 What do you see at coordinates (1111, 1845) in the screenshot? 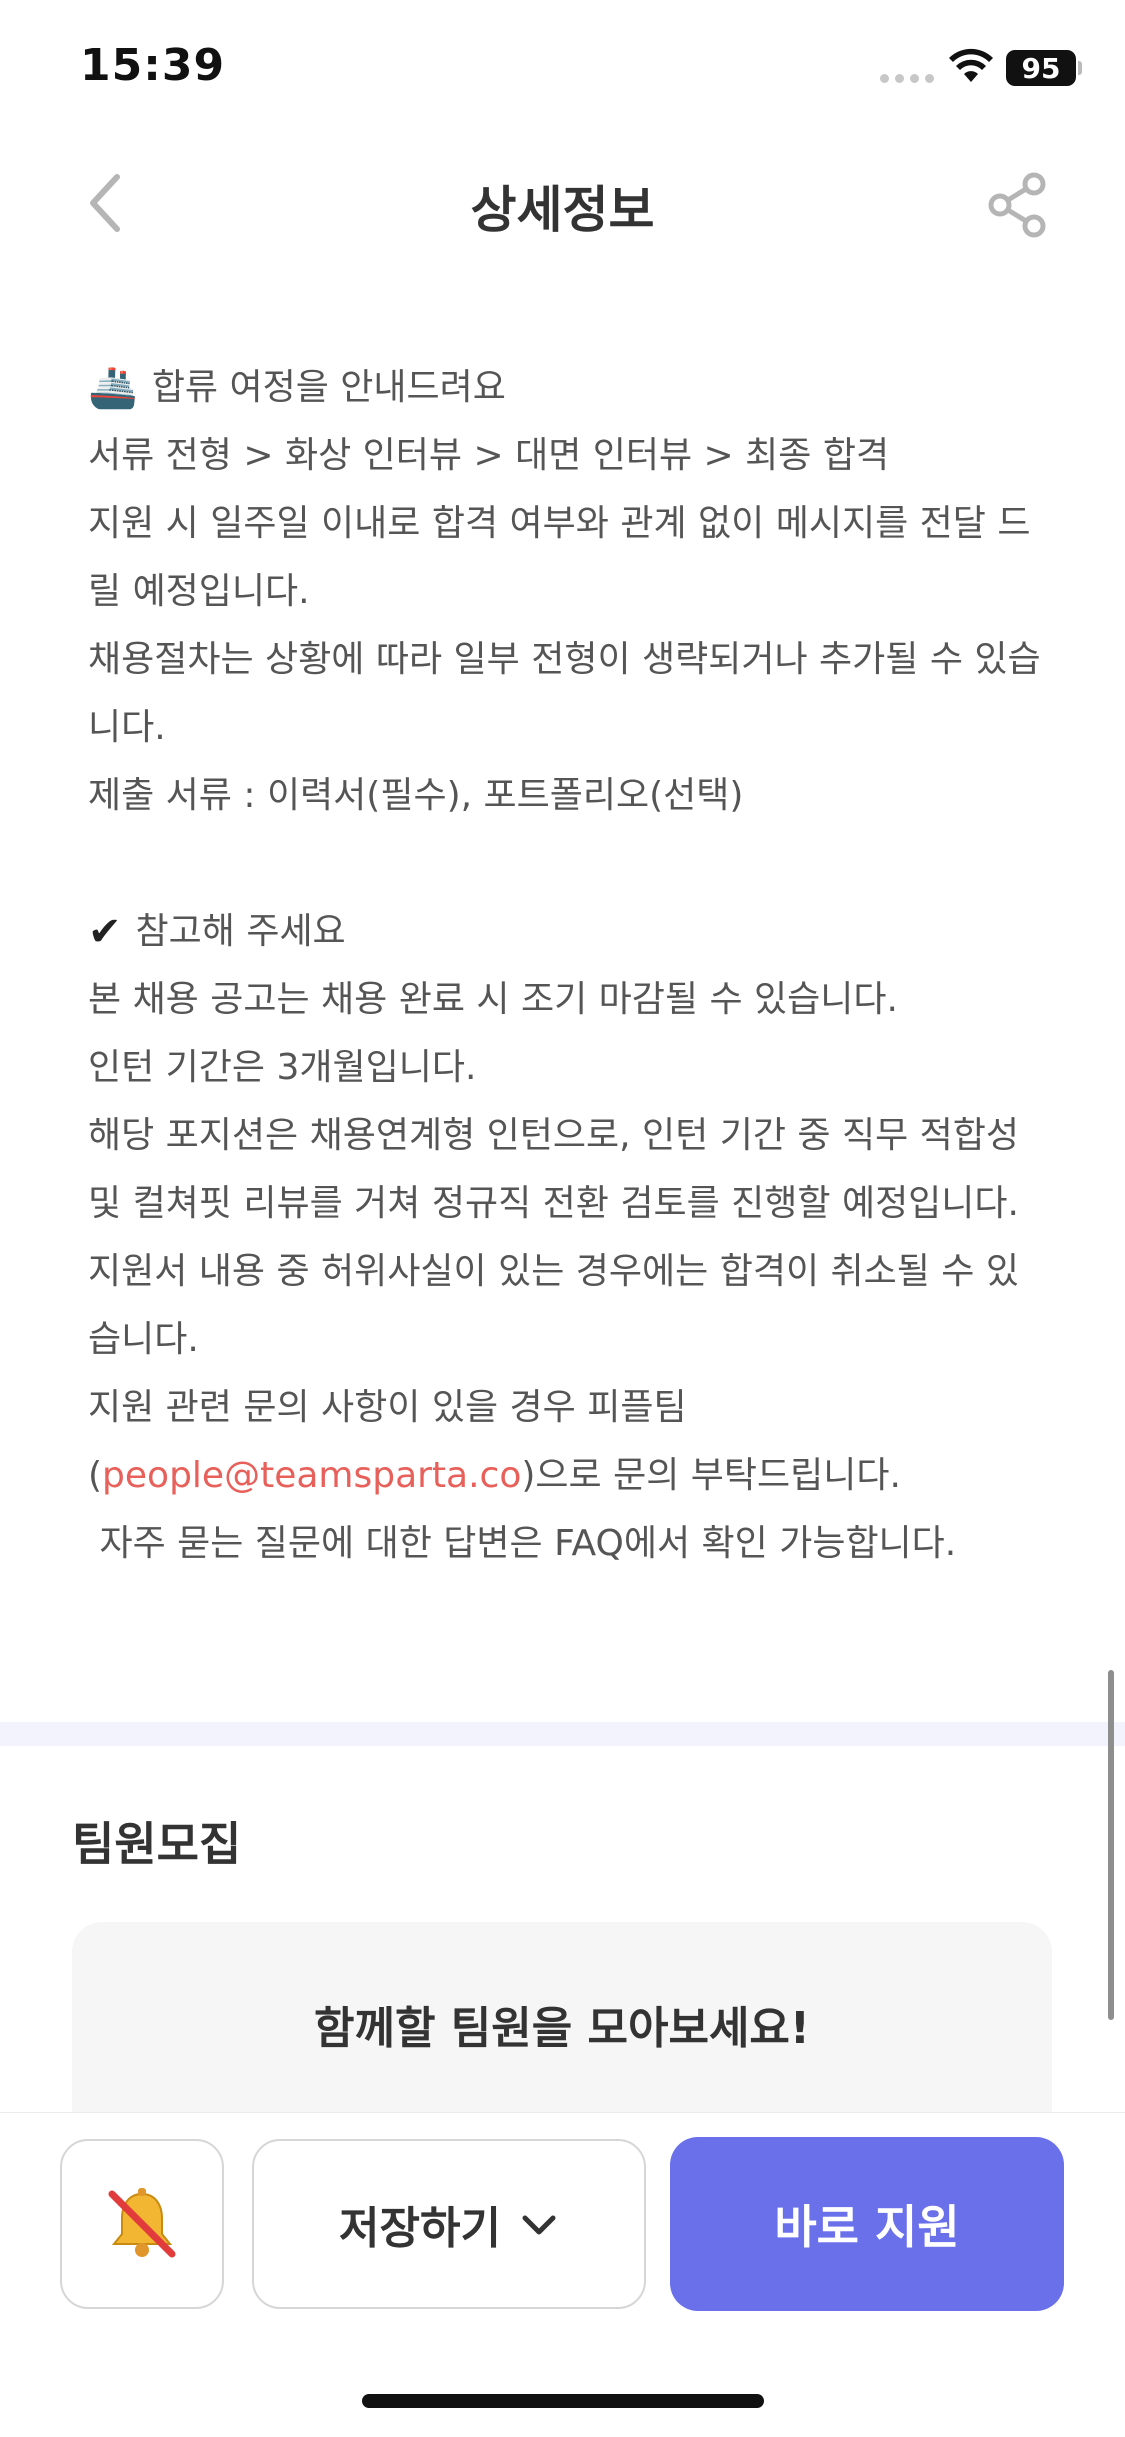
I see `scrollbar` at bounding box center [1111, 1845].